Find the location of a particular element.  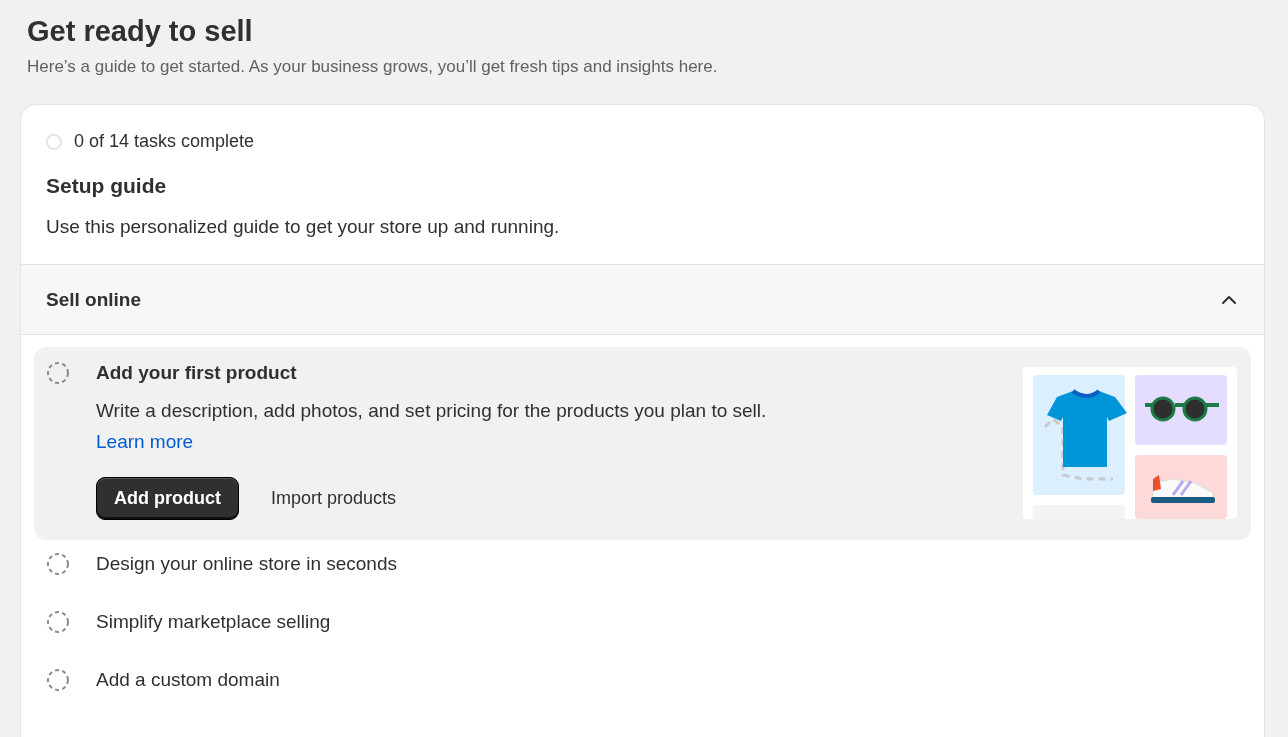

task-title: Add your first product is located at coordinates (196, 373).